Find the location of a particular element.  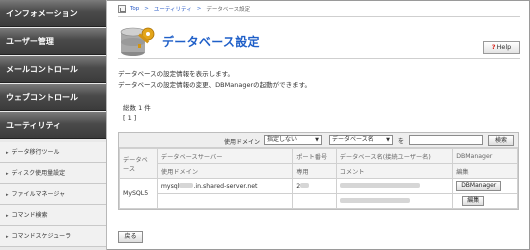

header-dbname: データベース名(接続ユーザー名) is located at coordinates (394, 156).